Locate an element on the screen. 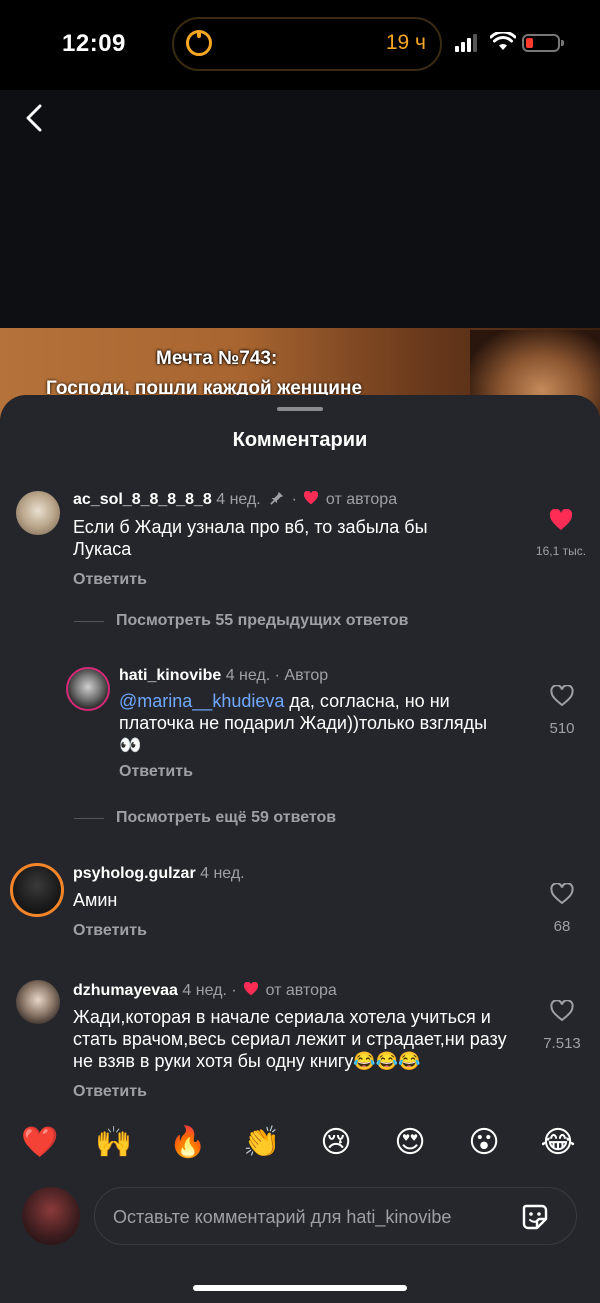  wifi-icon is located at coordinates (503, 41).